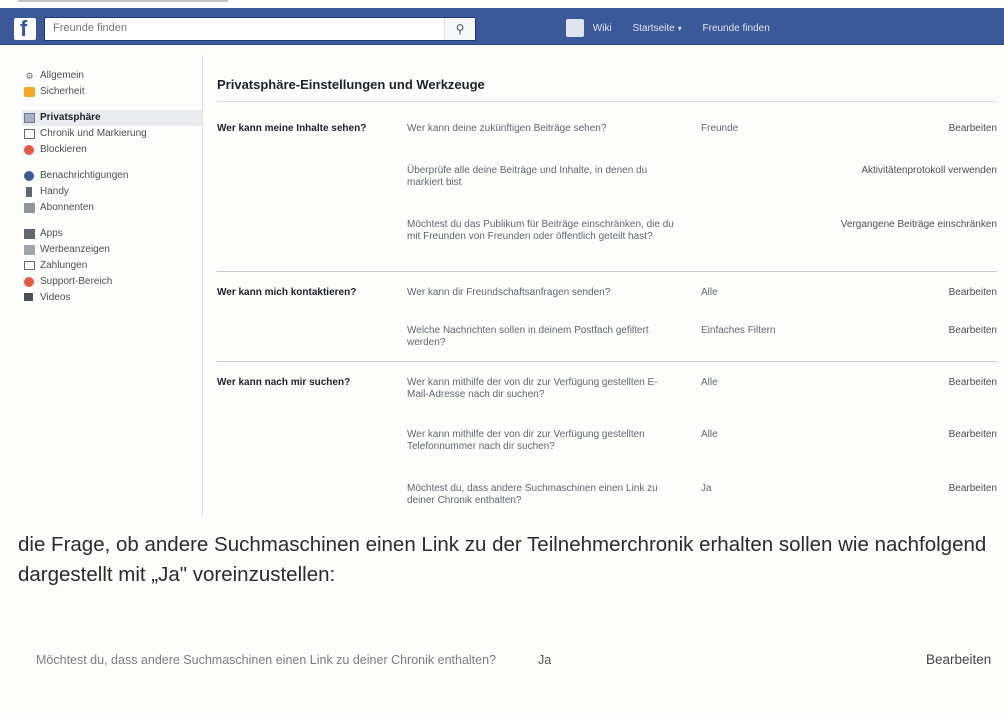  Describe the element at coordinates (602, 28) in the screenshot. I see `nav-profile-link: Wiki` at that location.